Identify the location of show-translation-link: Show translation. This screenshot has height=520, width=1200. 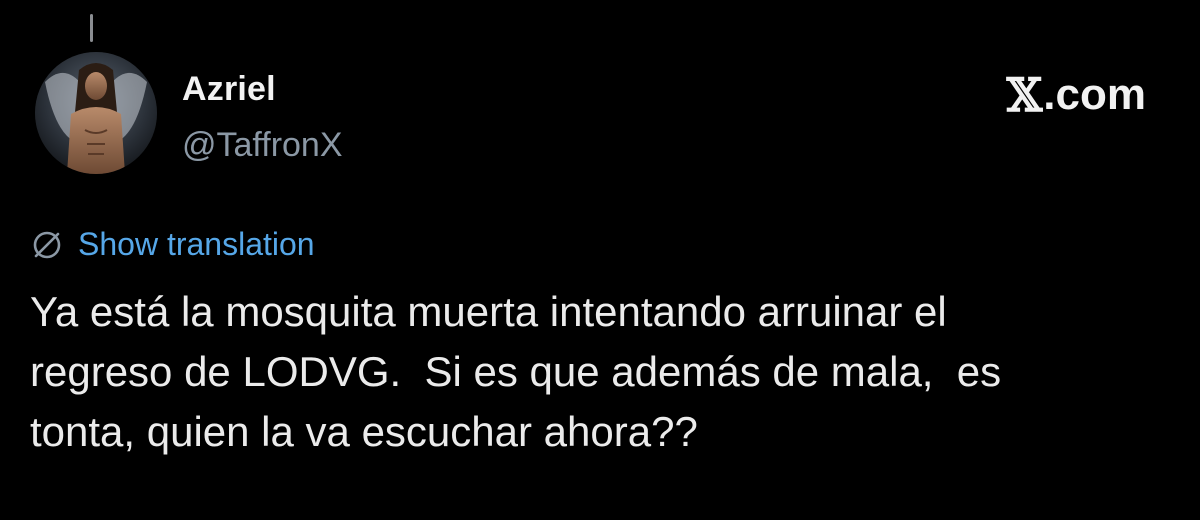
(172, 244).